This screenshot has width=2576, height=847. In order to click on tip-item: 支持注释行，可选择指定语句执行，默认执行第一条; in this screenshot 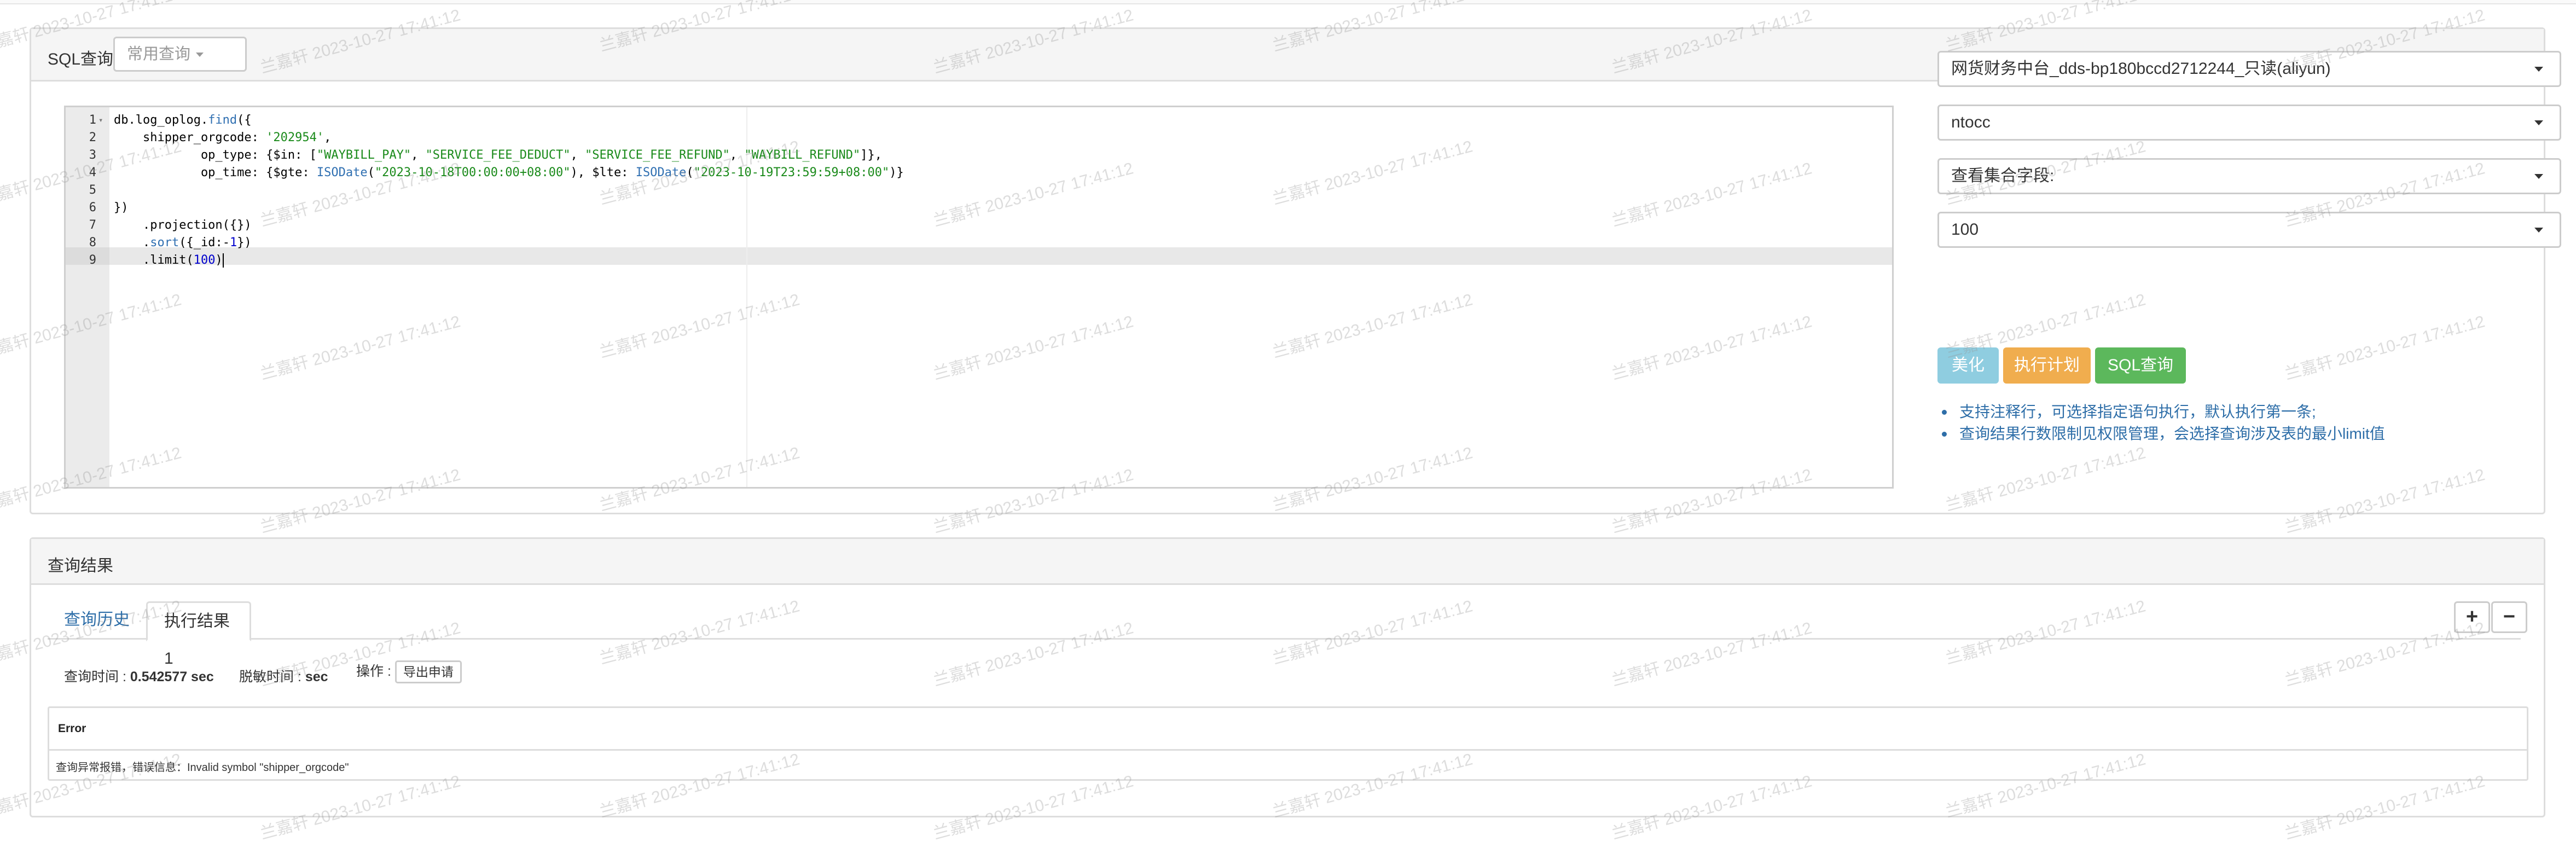, I will do `click(2161, 412)`.